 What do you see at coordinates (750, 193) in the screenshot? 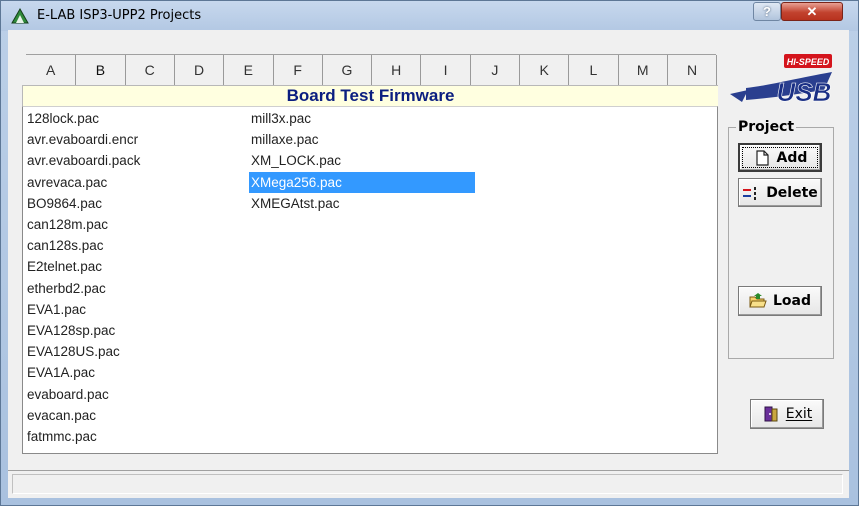
I see `delete-icon` at bounding box center [750, 193].